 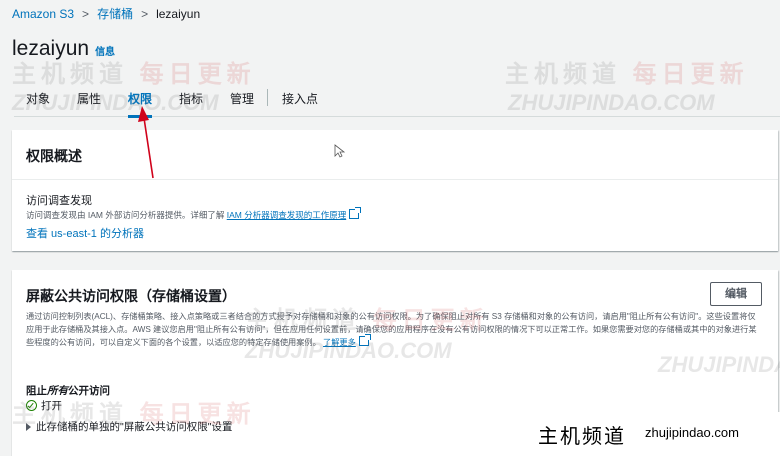 What do you see at coordinates (31, 405) in the screenshot?
I see `check-circle-icon` at bounding box center [31, 405].